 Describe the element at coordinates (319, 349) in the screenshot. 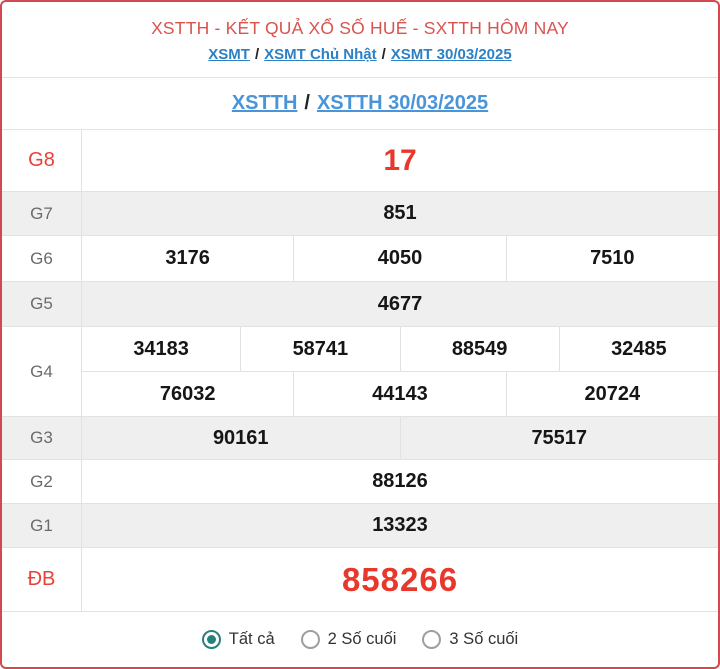

I see `prize-value-g4-2: 58741` at that location.